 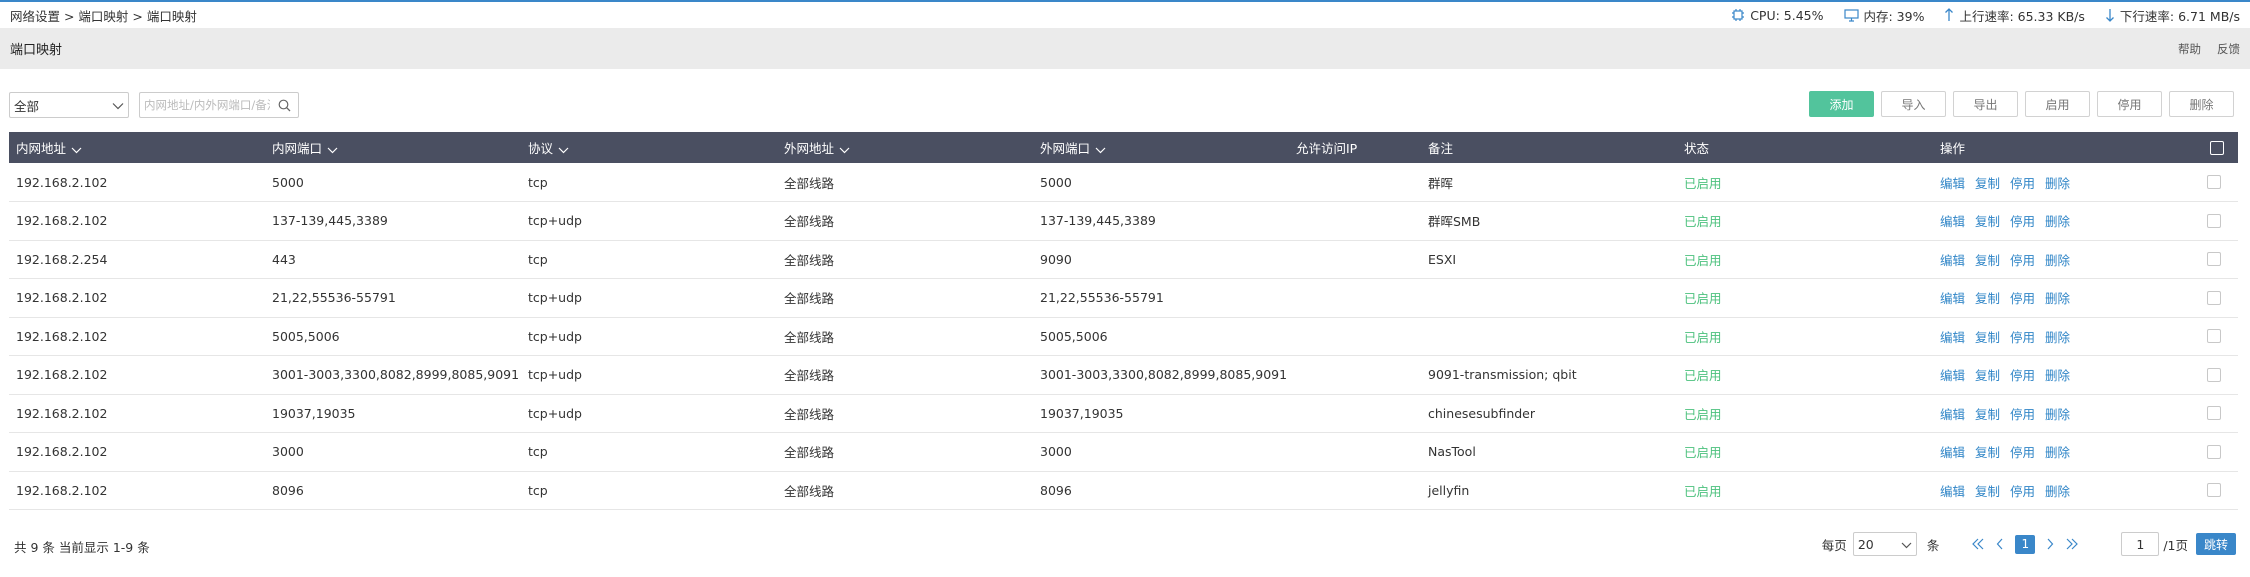 I want to click on memory-stat: 内存: 39%, so click(x=1883, y=15).